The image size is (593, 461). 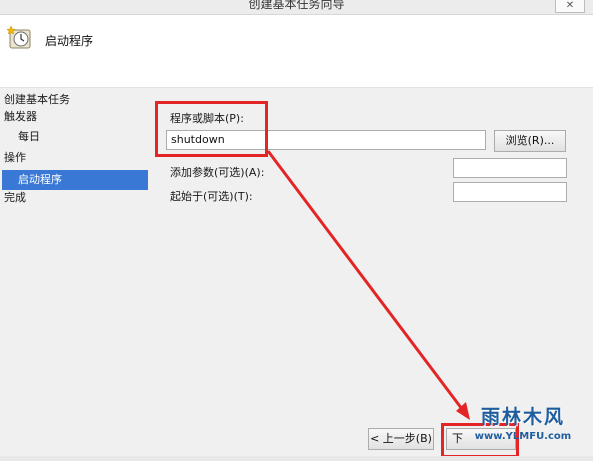 What do you see at coordinates (522, 417) in the screenshot?
I see `watermark-title: 雨林木风` at bounding box center [522, 417].